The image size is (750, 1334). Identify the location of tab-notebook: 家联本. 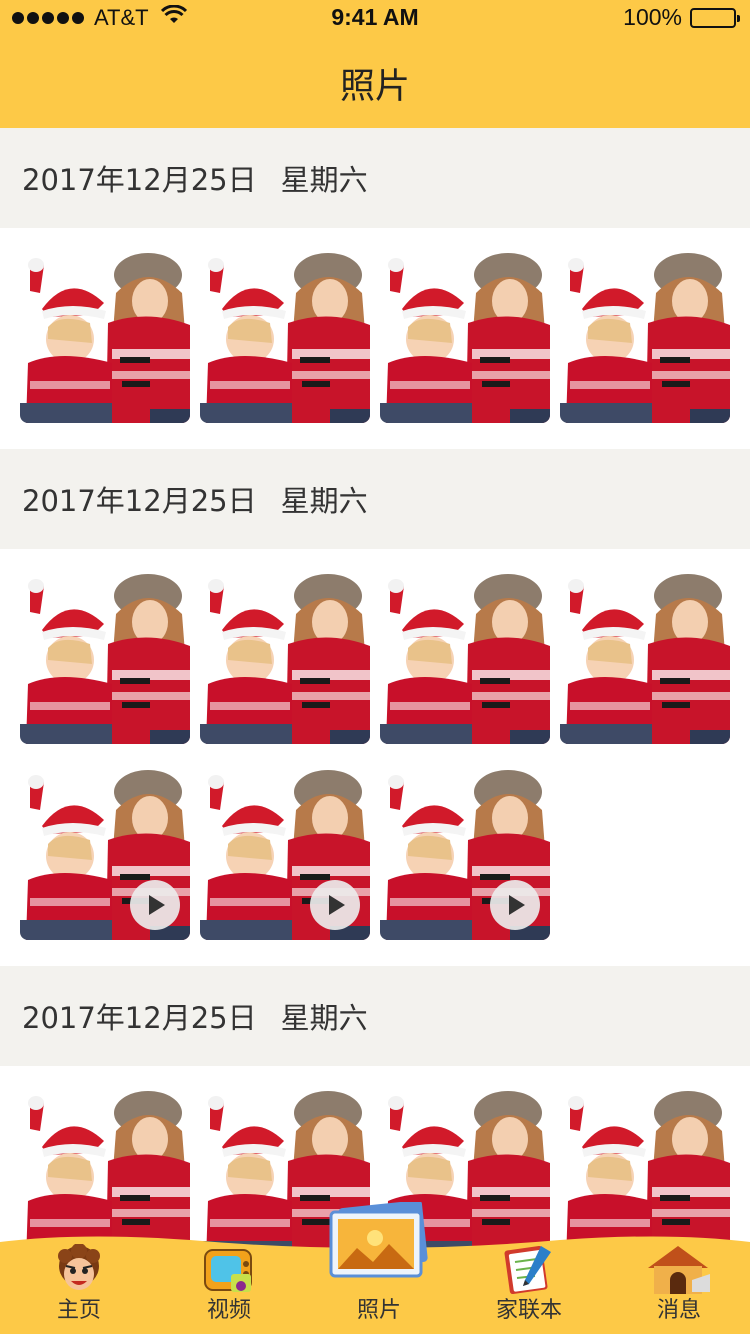
(529, 1282).